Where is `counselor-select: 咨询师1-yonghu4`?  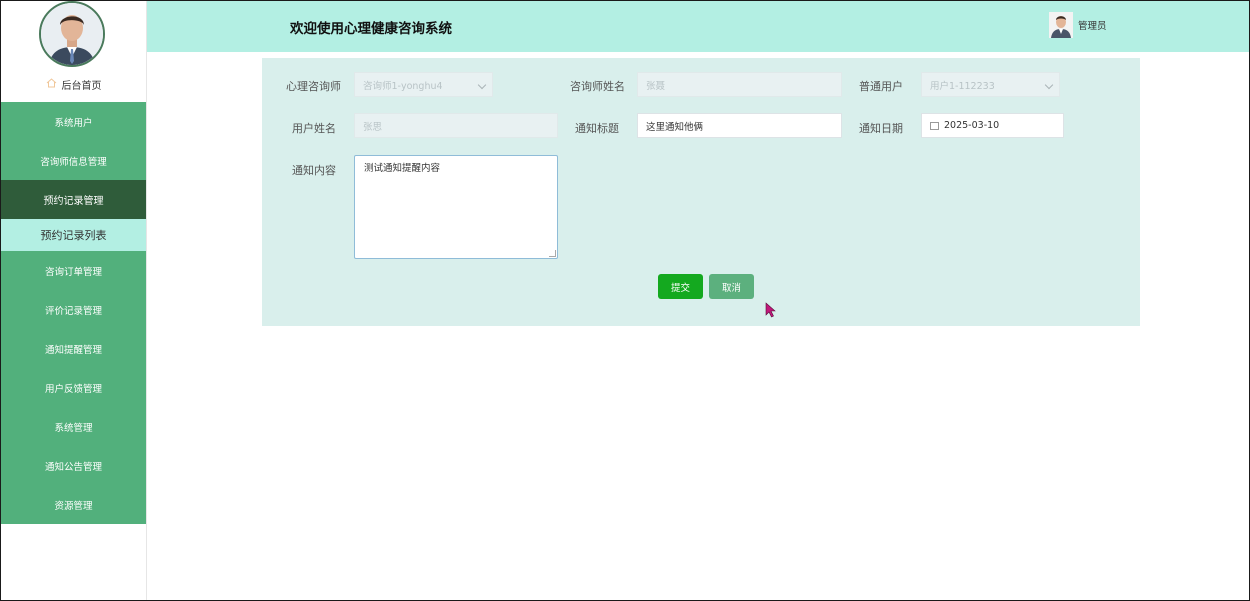
counselor-select: 咨询师1-yonghu4 is located at coordinates (423, 84).